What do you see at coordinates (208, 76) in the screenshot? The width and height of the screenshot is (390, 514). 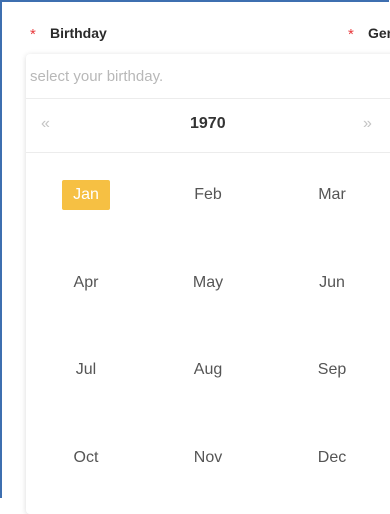 I see `birthday-input: select your birthday.` at bounding box center [208, 76].